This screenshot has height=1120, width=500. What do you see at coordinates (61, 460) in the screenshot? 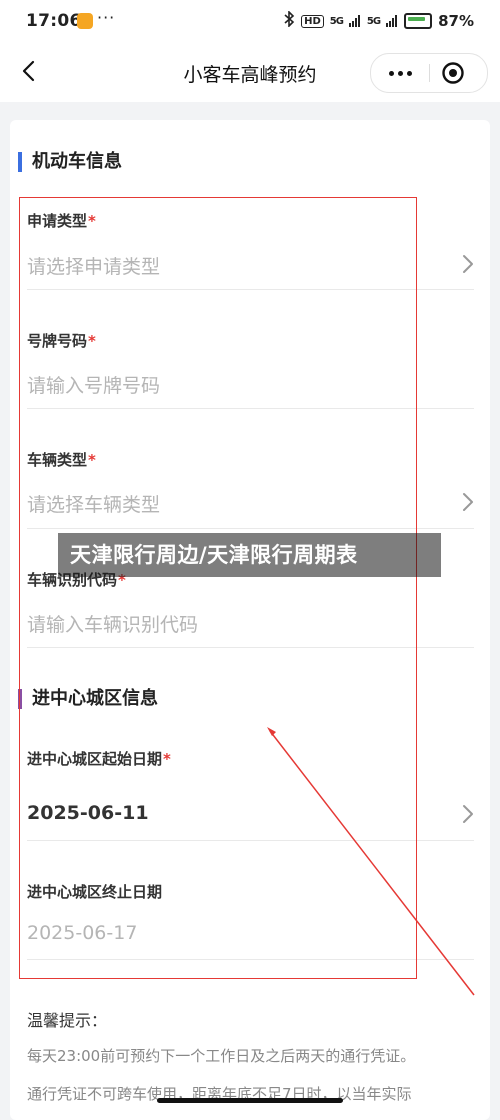
I see `field-label-vehicle-type: 车辆类型*` at bounding box center [61, 460].